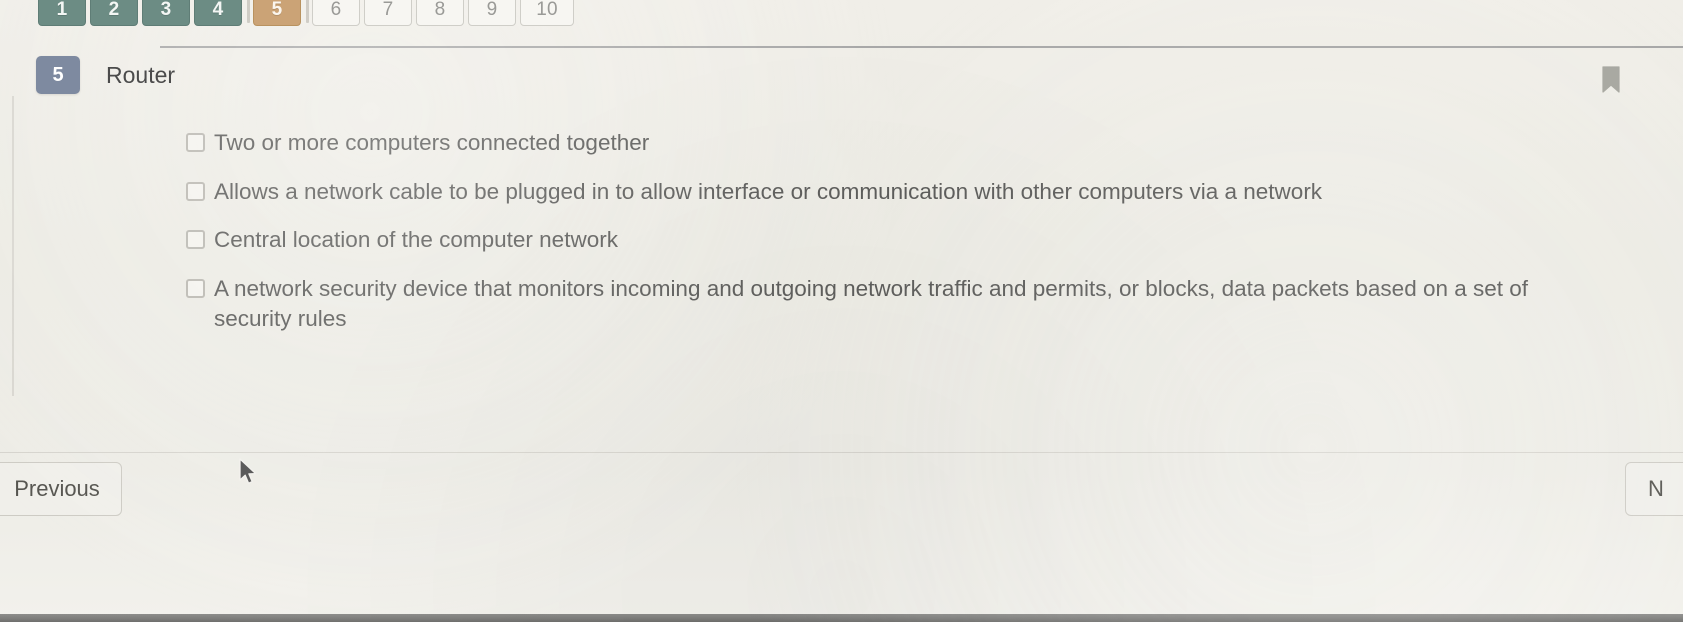 Image resolution: width=1683 pixels, height=622 pixels. What do you see at coordinates (440, 10) in the screenshot?
I see `pagination-label: 8` at bounding box center [440, 10].